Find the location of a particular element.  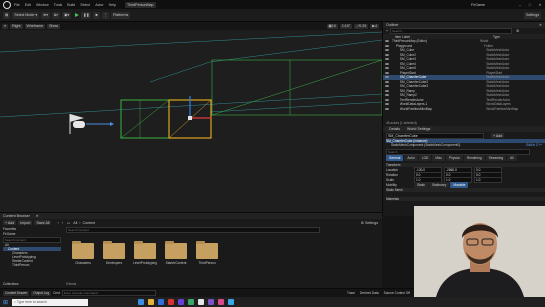

console-input is located at coordinates (108, 293).